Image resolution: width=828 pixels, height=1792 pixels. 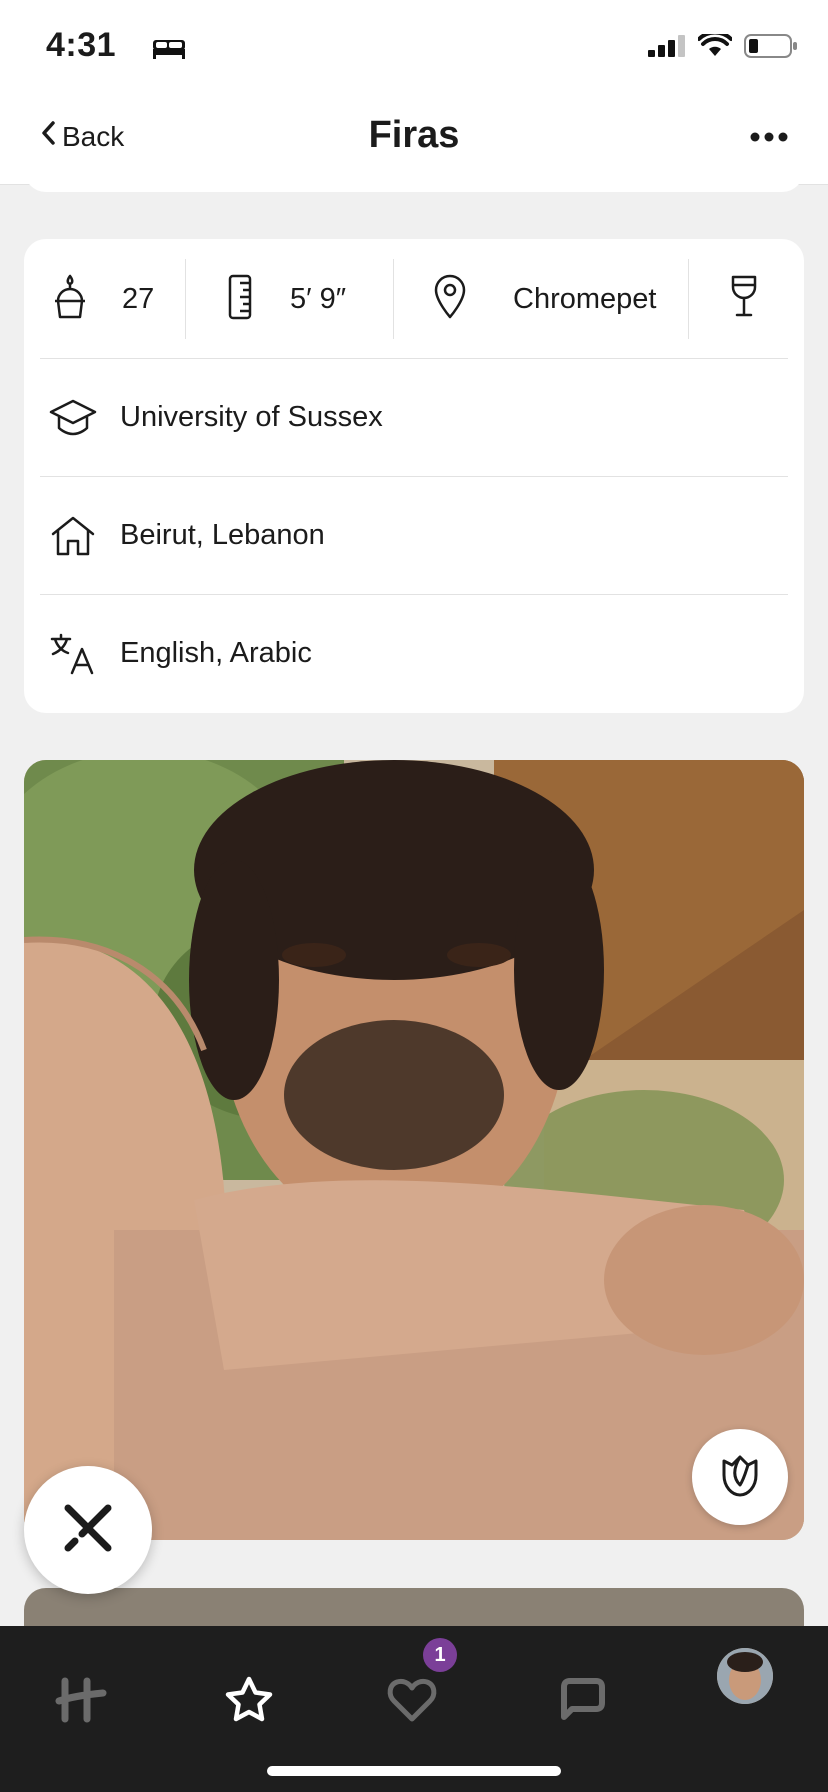 I want to click on more-horizontal-icon, so click(x=769, y=138).